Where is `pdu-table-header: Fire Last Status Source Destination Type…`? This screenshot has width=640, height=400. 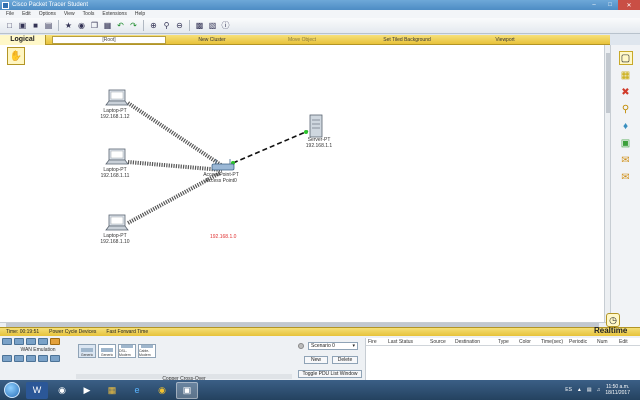 pdu-table-header: Fire Last Status Source Destination Type… is located at coordinates (503, 342).